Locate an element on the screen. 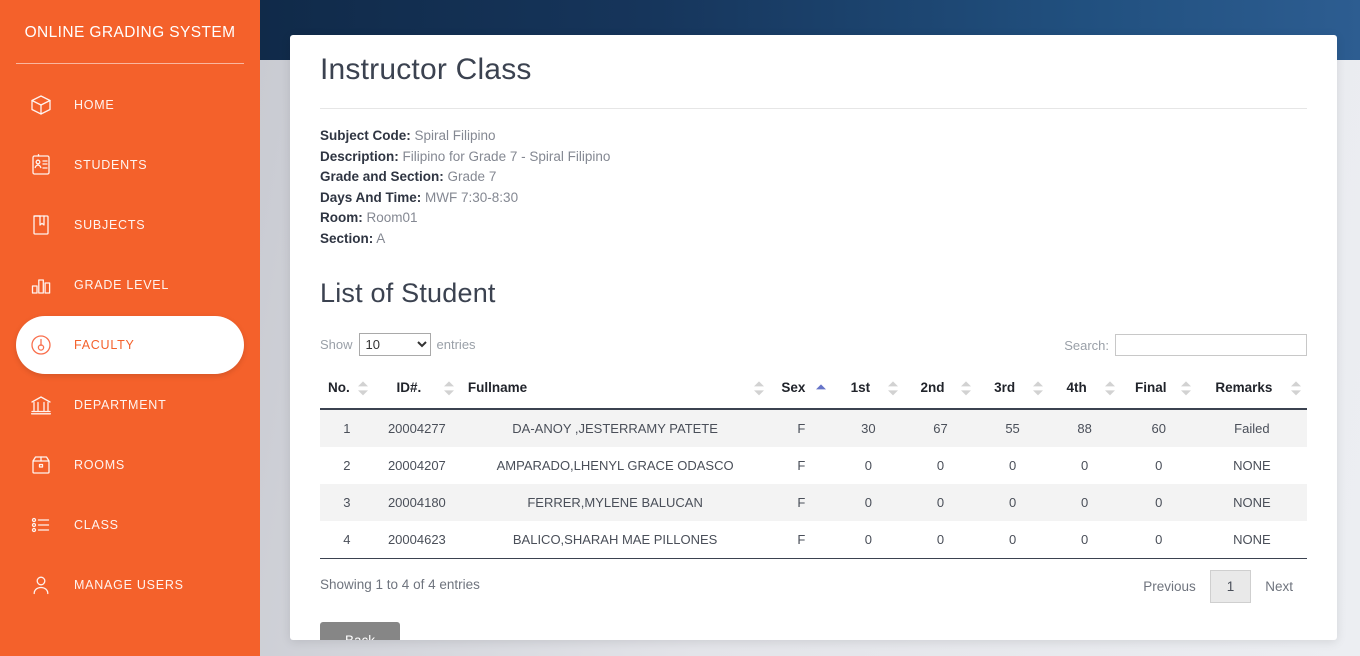 The image size is (1360, 656). column-header-label: No. is located at coordinates (339, 387).